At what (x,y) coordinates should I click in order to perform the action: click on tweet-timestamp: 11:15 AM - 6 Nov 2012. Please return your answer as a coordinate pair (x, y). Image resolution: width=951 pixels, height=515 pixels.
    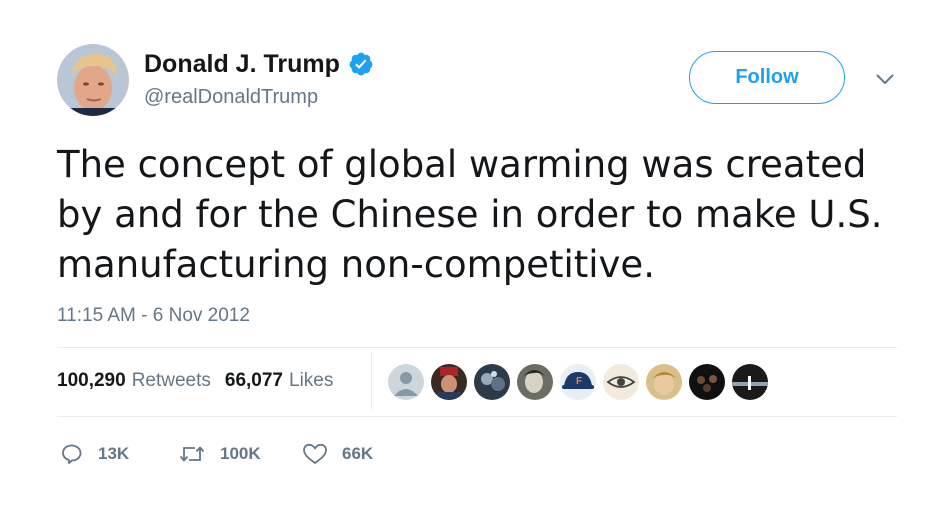
    Looking at the image, I should click on (153, 316).